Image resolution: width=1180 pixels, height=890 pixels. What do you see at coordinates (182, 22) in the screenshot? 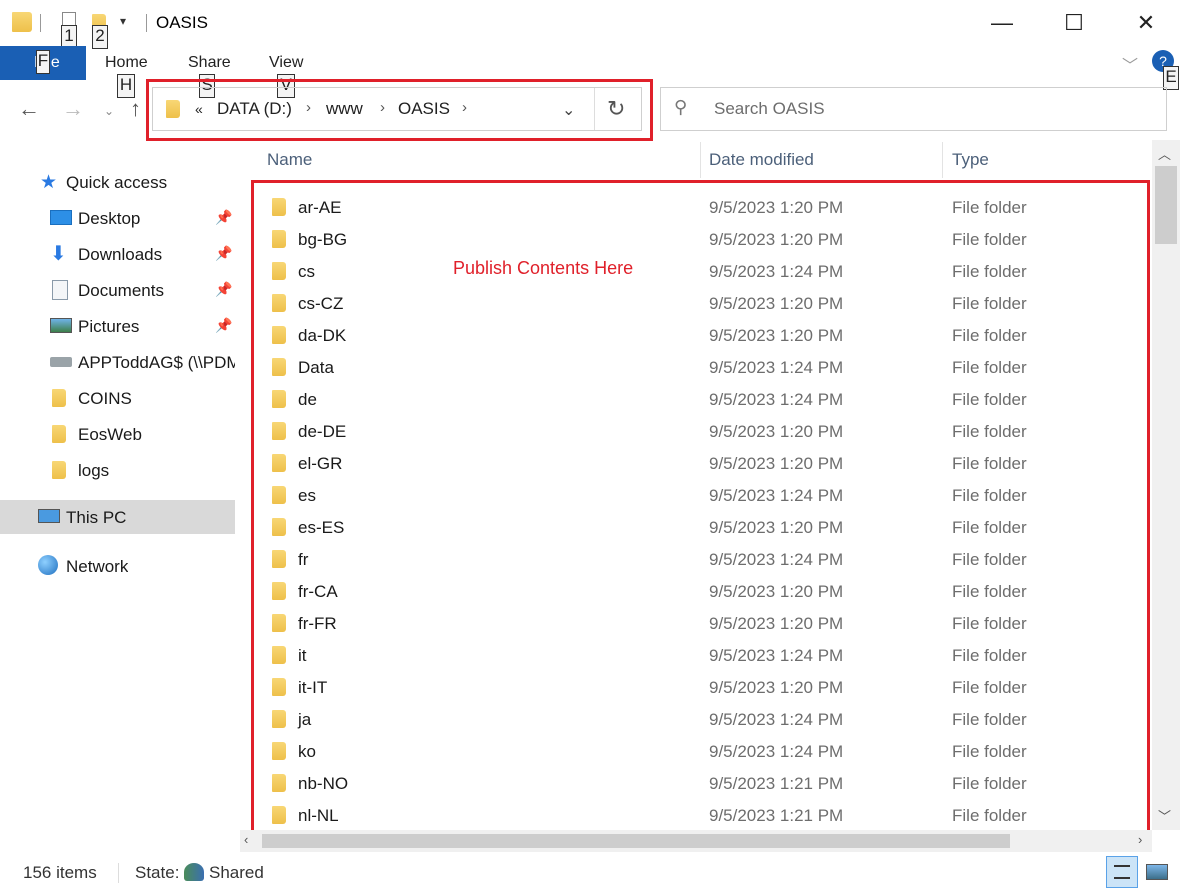
I see `window-title: OASIS` at bounding box center [182, 22].